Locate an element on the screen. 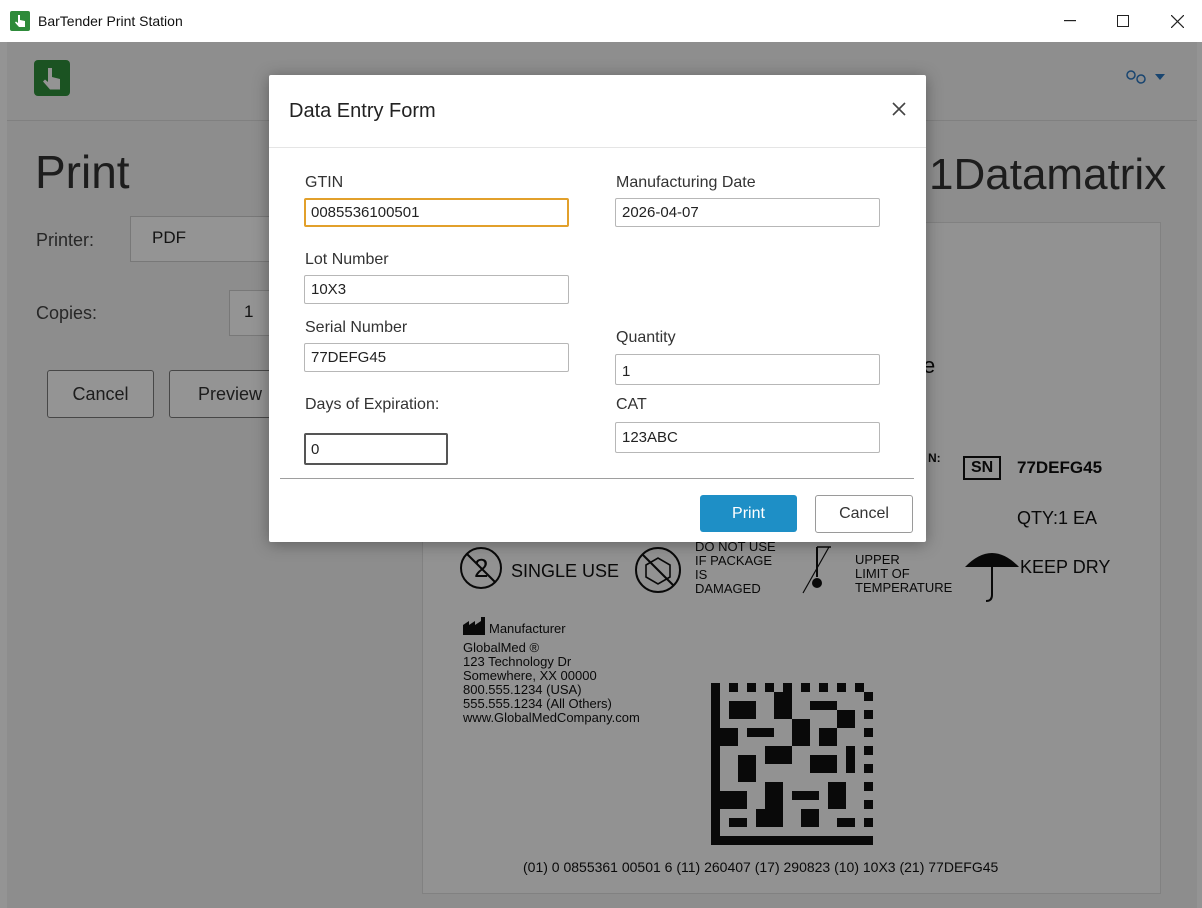  manufacturing-date-label: Manufacturing Date is located at coordinates (686, 182).